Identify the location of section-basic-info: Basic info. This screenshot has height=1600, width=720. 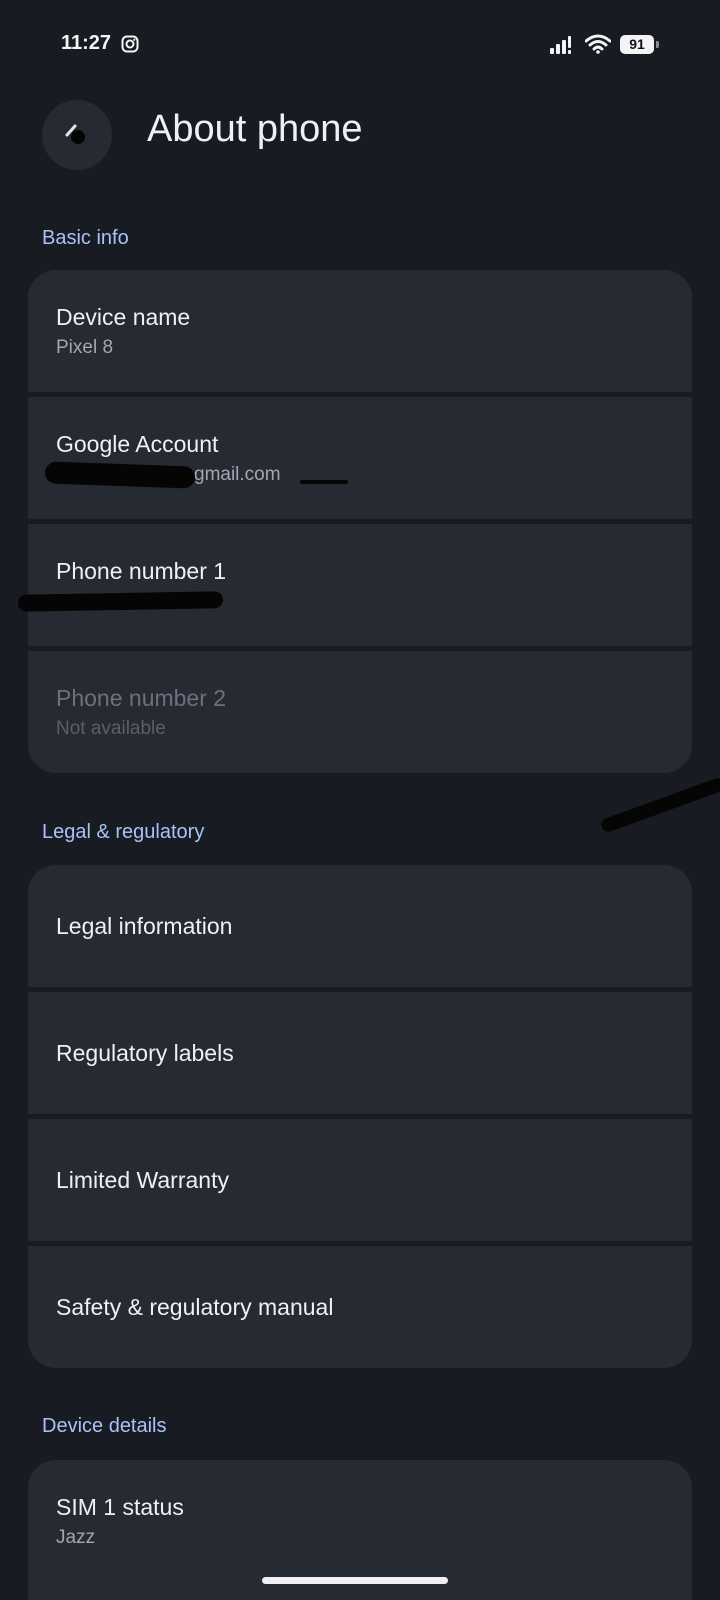
(85, 238).